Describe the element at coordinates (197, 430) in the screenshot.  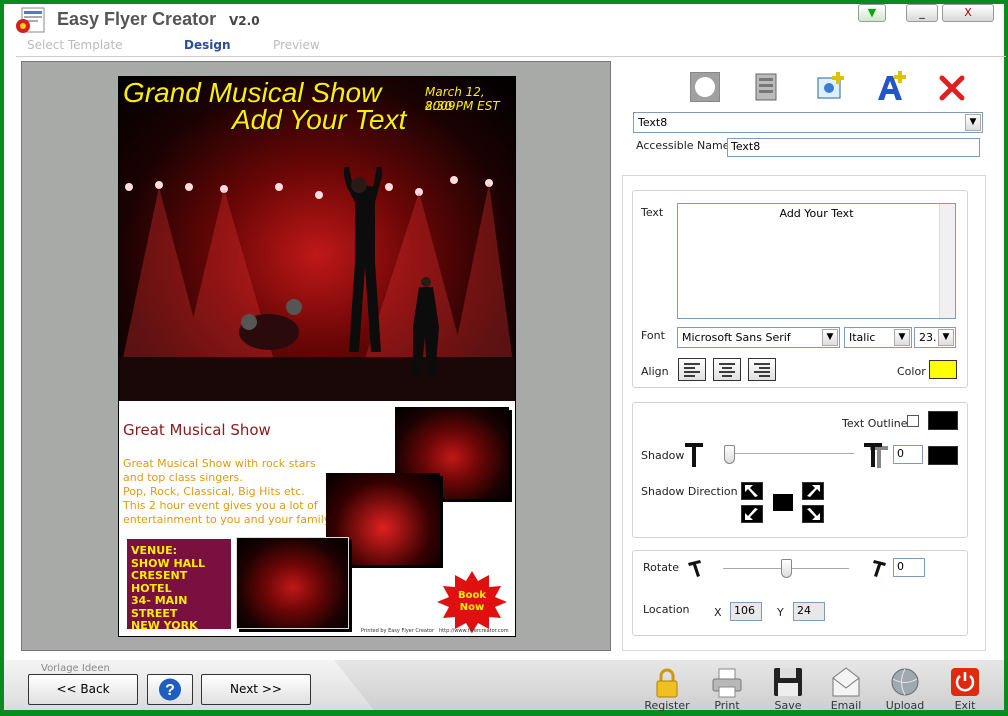
I see `flyer-show-name: Great Musical Show` at that location.